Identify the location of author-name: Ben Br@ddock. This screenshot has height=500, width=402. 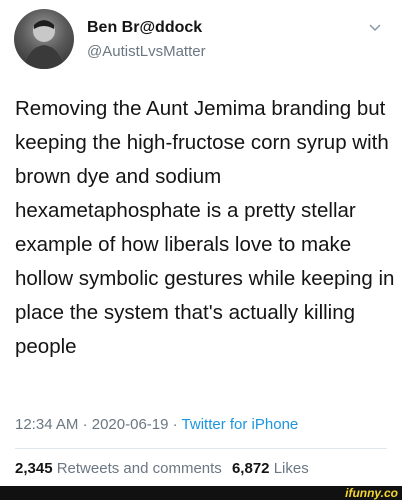
(144, 28).